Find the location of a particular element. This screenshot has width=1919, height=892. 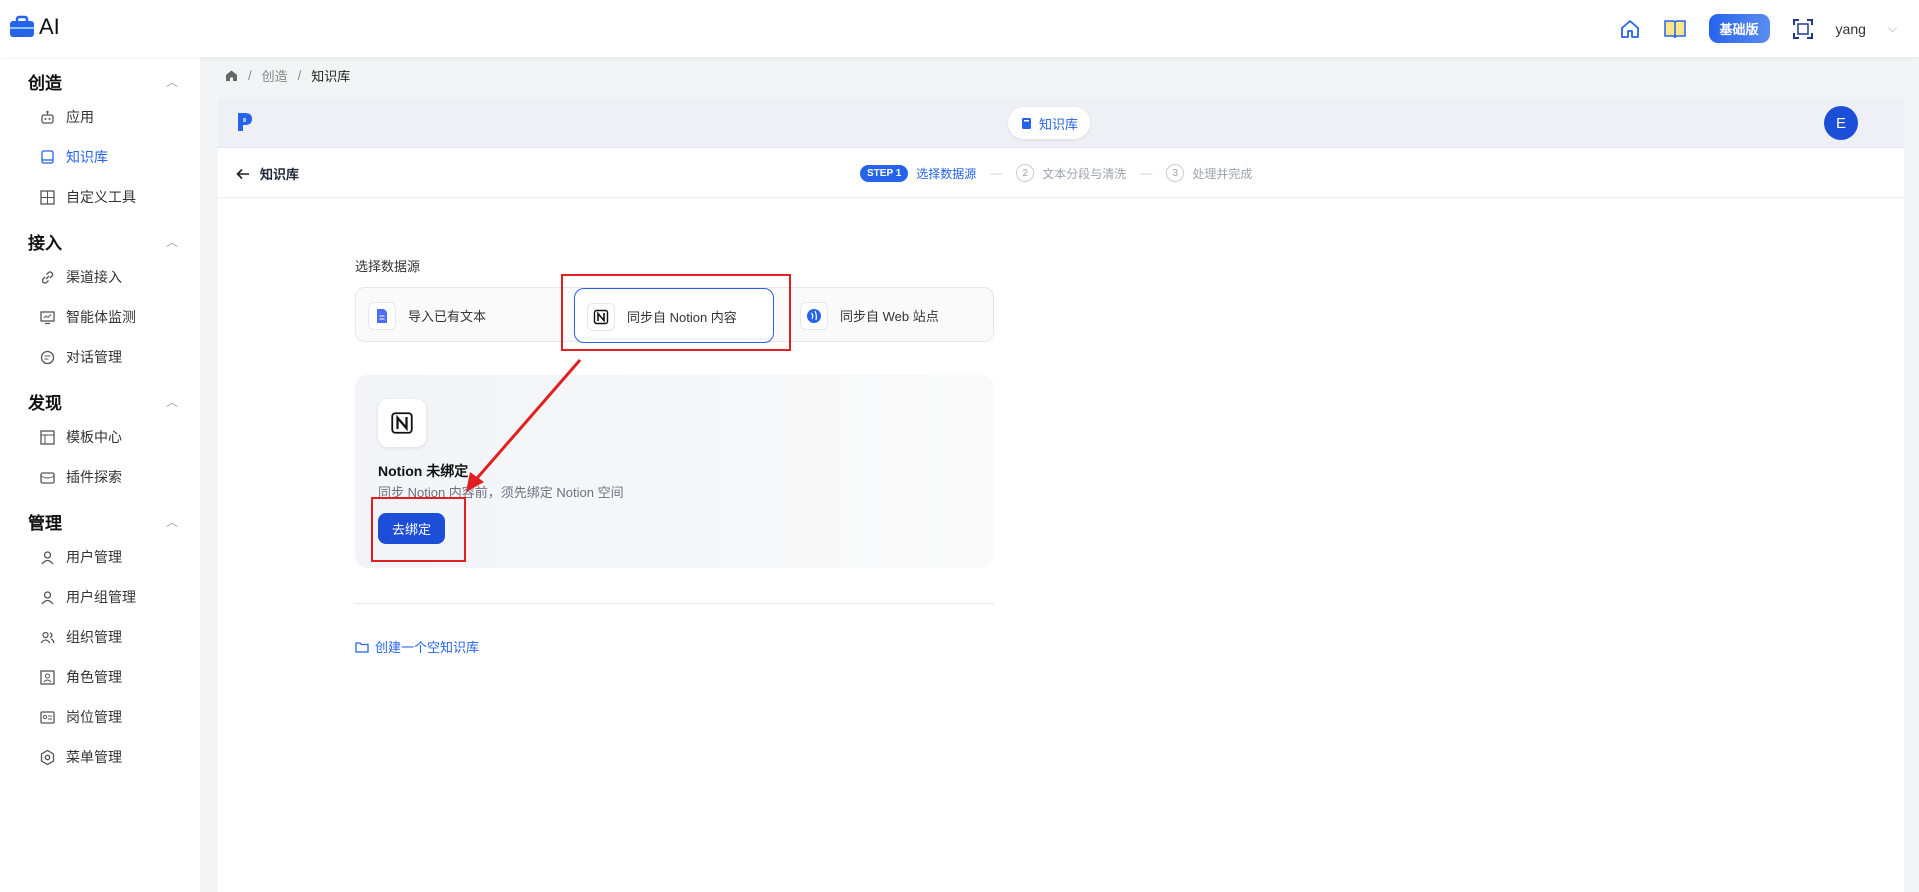

annotation-arrow is located at coordinates (524, 425).